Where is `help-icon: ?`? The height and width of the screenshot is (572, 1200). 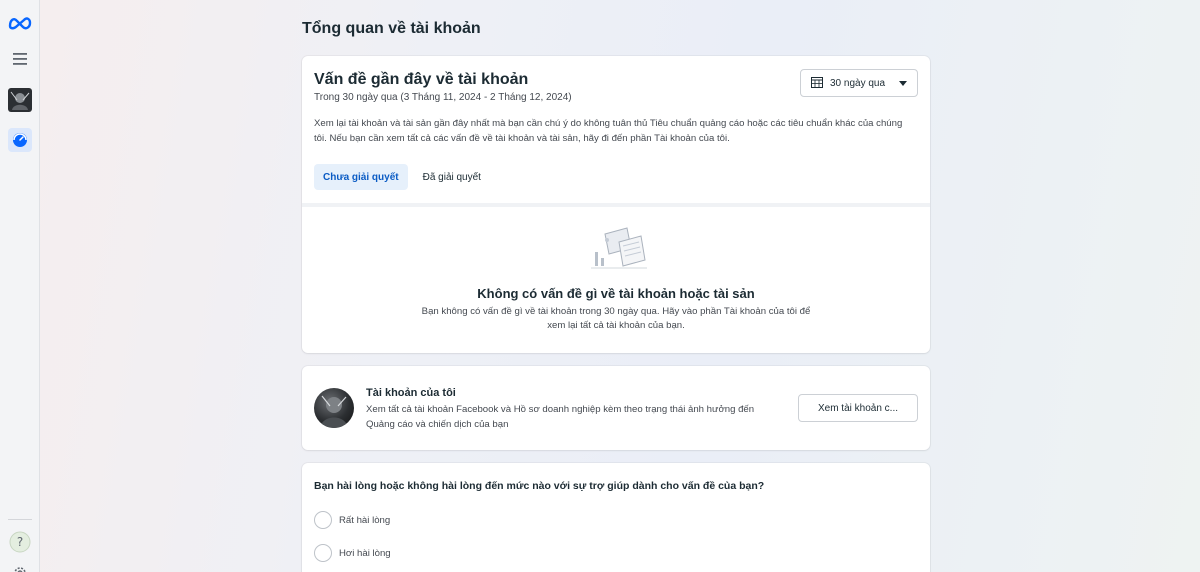 help-icon: ? is located at coordinates (20, 542).